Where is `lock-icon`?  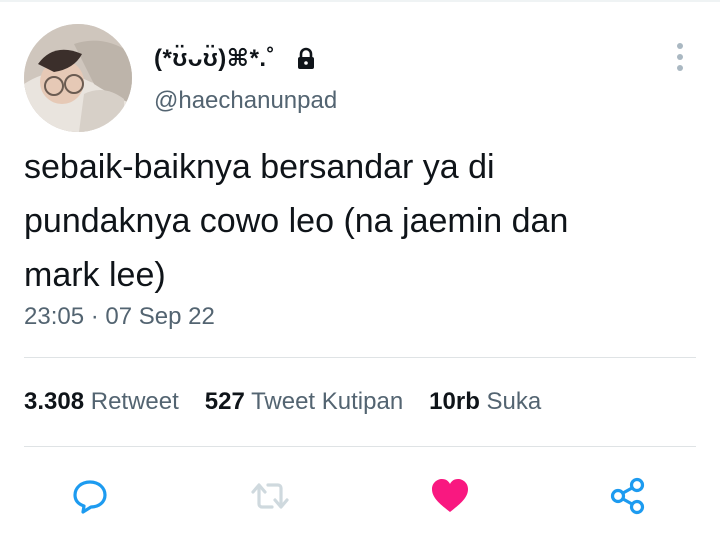 lock-icon is located at coordinates (306, 58).